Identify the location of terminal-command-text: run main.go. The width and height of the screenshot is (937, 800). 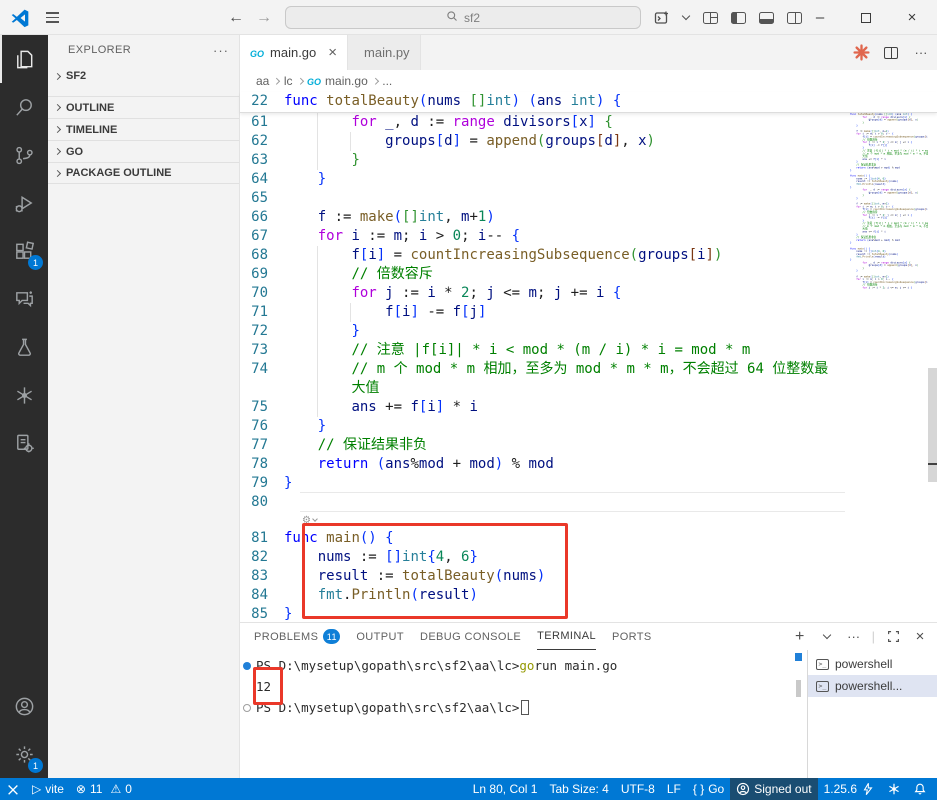
(576, 665).